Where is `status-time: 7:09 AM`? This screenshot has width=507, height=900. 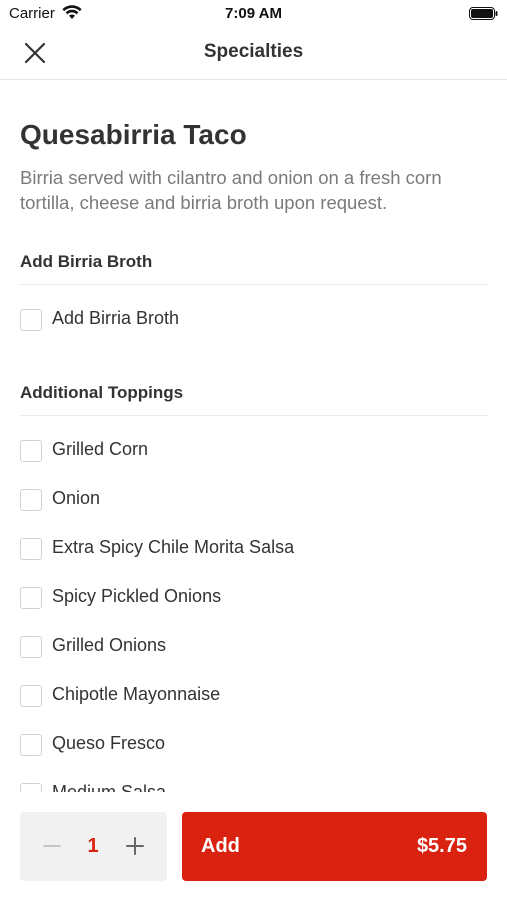 status-time: 7:09 AM is located at coordinates (253, 13).